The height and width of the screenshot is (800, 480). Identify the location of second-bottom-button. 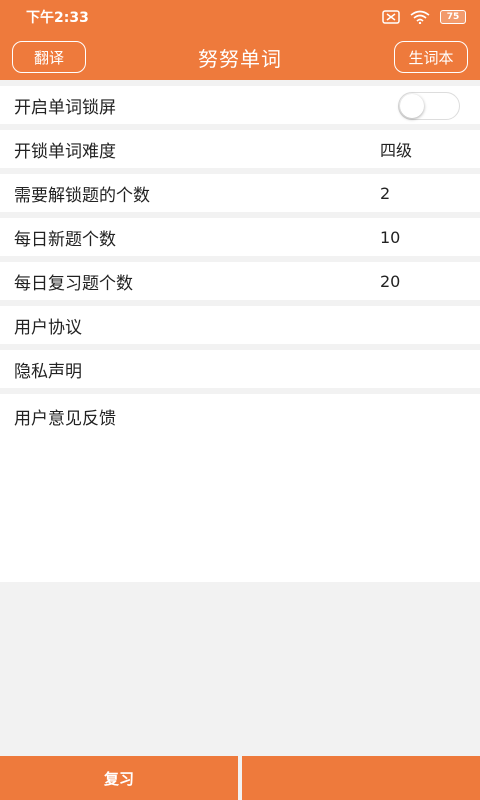
(361, 778).